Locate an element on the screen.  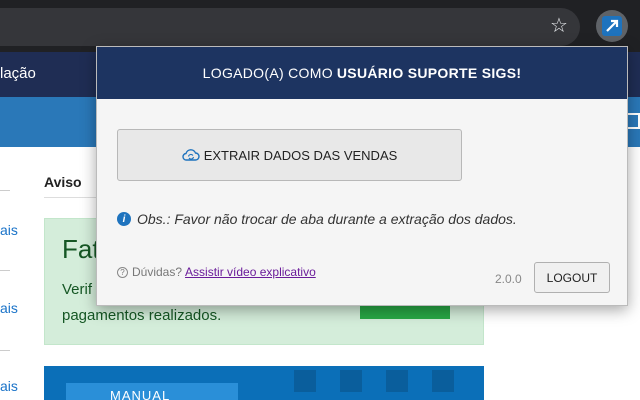
help-video-link: Assistir vídeo explicativo is located at coordinates (250, 272).